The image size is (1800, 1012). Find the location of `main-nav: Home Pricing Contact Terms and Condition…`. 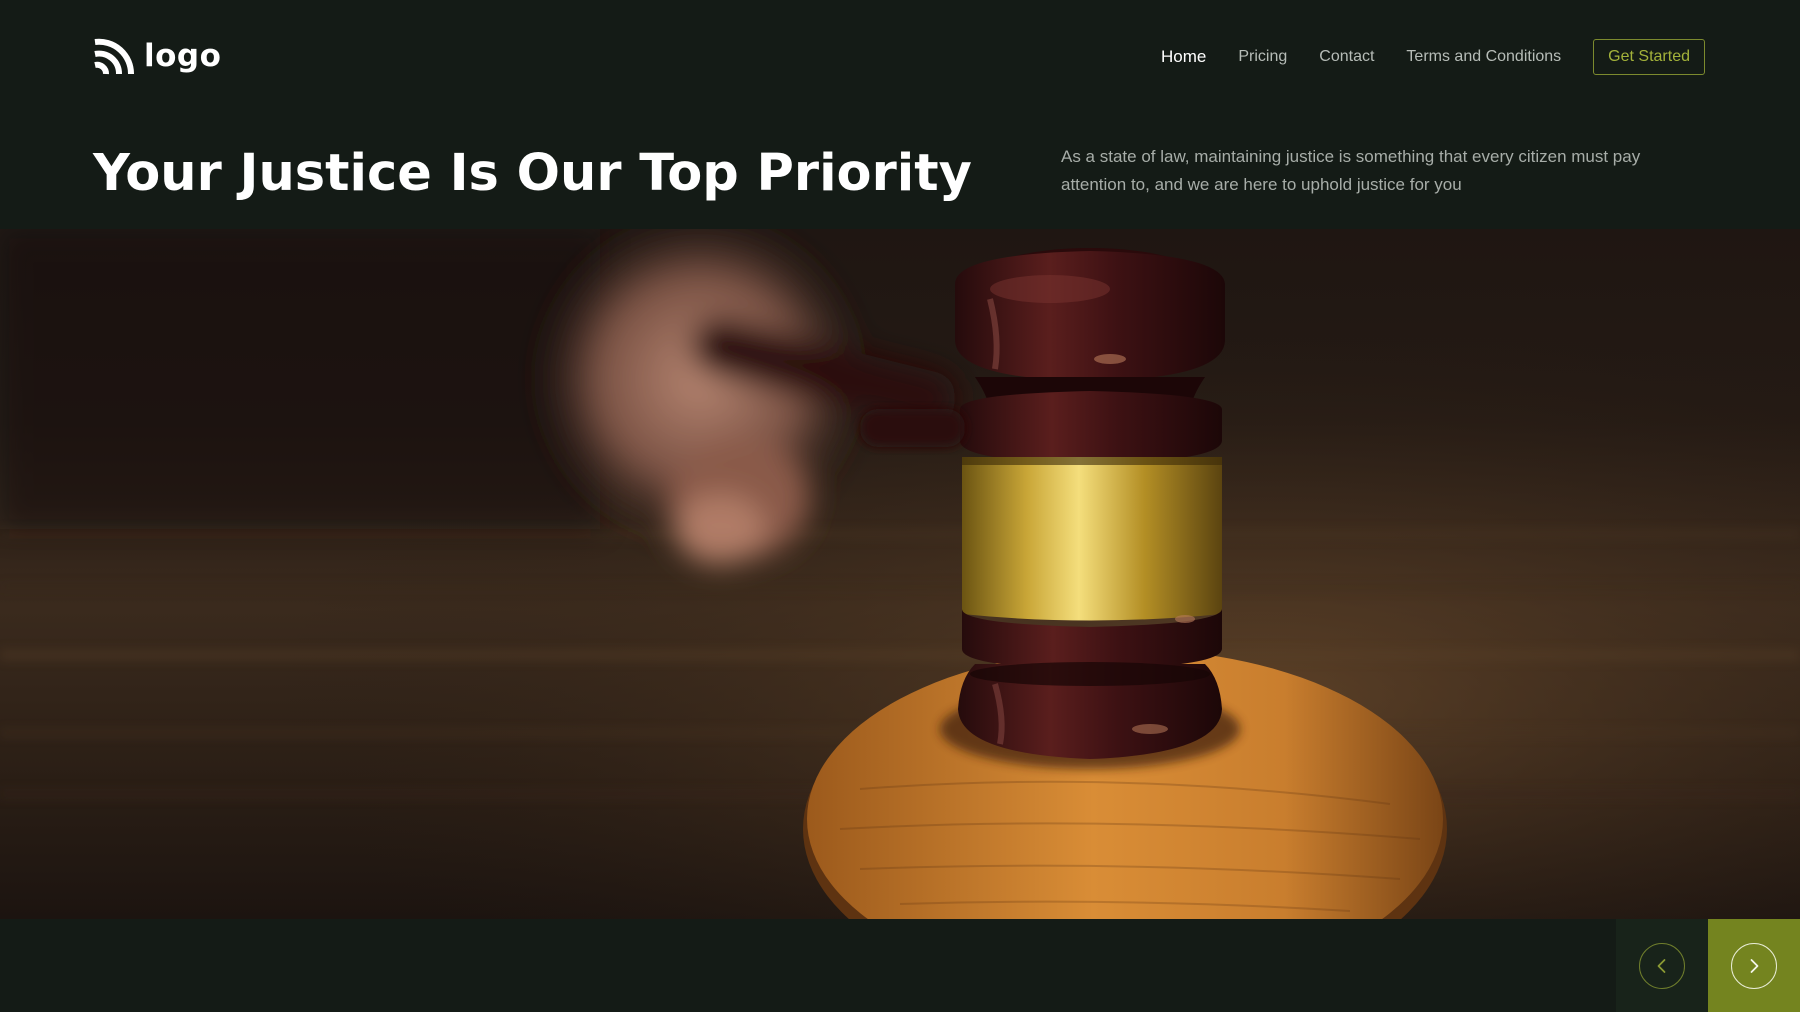

main-nav: Home Pricing Contact Terms and Condition… is located at coordinates (1433, 57).